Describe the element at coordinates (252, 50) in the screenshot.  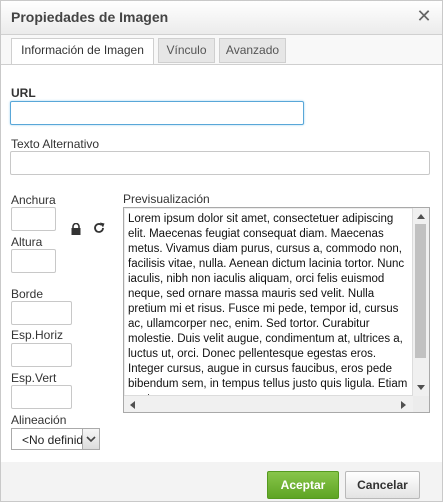
I see `tab-advanced: Avanzado` at that location.